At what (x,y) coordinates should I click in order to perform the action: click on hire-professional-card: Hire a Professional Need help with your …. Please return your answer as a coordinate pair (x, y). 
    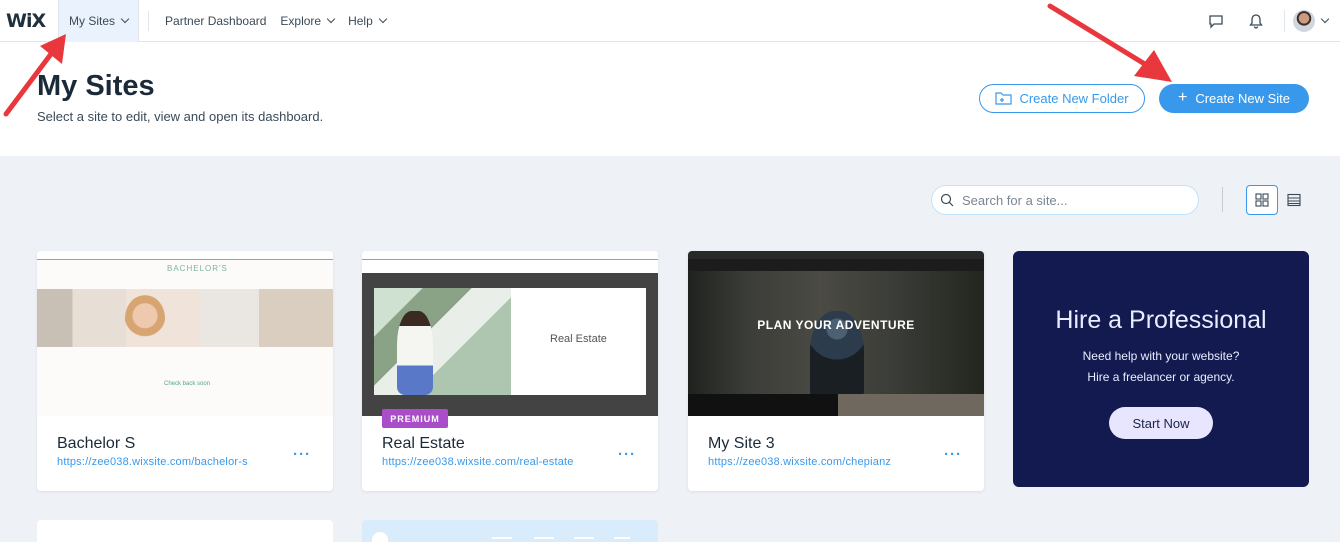
    Looking at the image, I should click on (1161, 369).